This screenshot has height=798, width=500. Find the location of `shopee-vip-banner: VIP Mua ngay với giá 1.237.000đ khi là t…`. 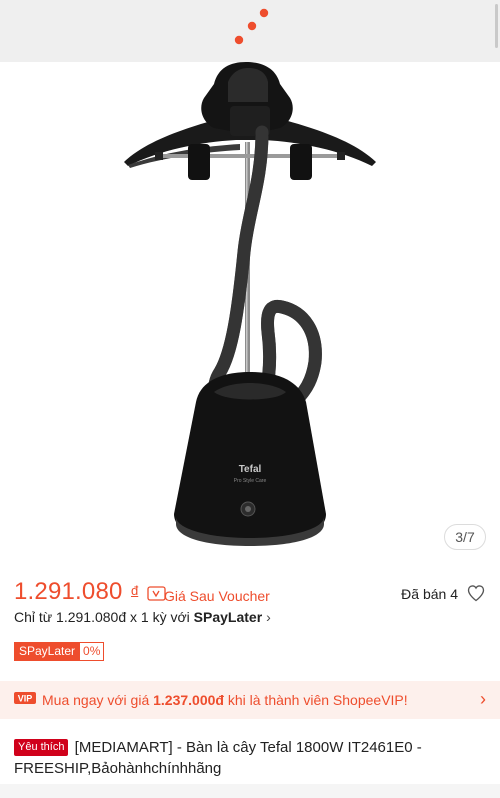

shopee-vip-banner: VIP Mua ngay với giá 1.237.000đ khi là t… is located at coordinates (250, 700).